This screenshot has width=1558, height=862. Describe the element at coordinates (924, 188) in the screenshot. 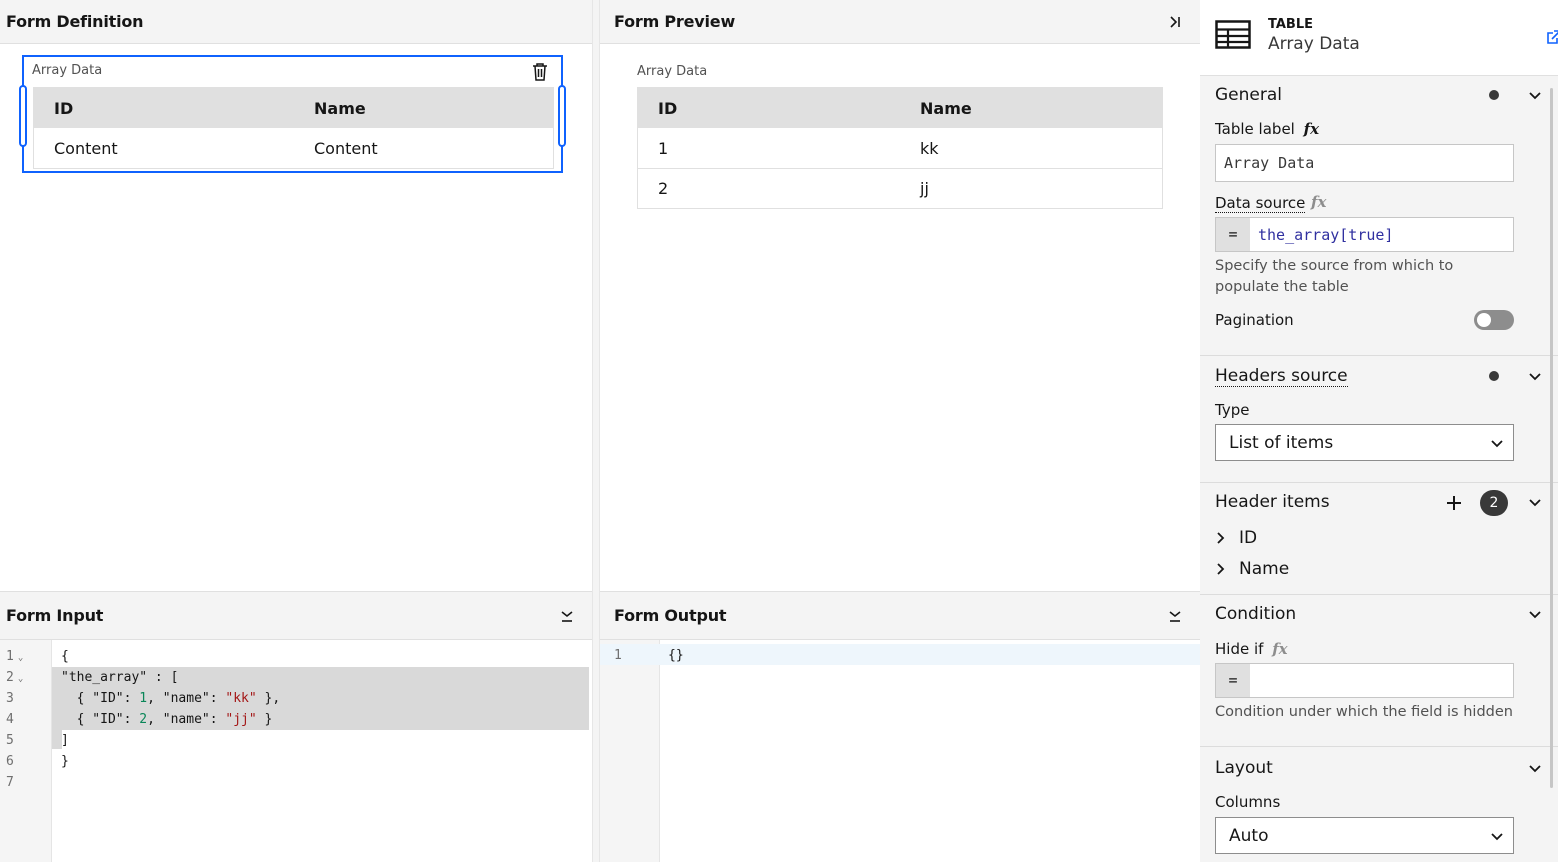

I see `table-cell: jj` at that location.